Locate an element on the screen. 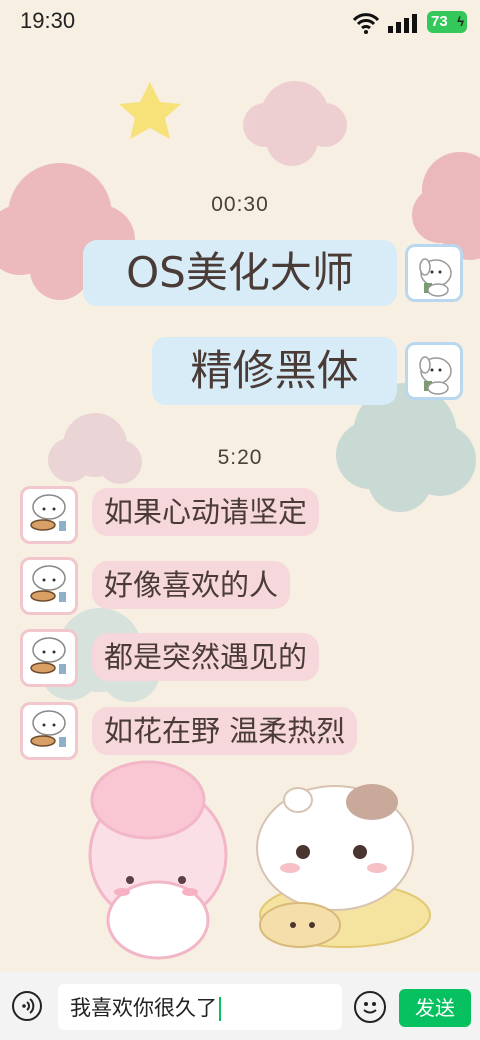  cat-character is located at coordinates (343, 866).